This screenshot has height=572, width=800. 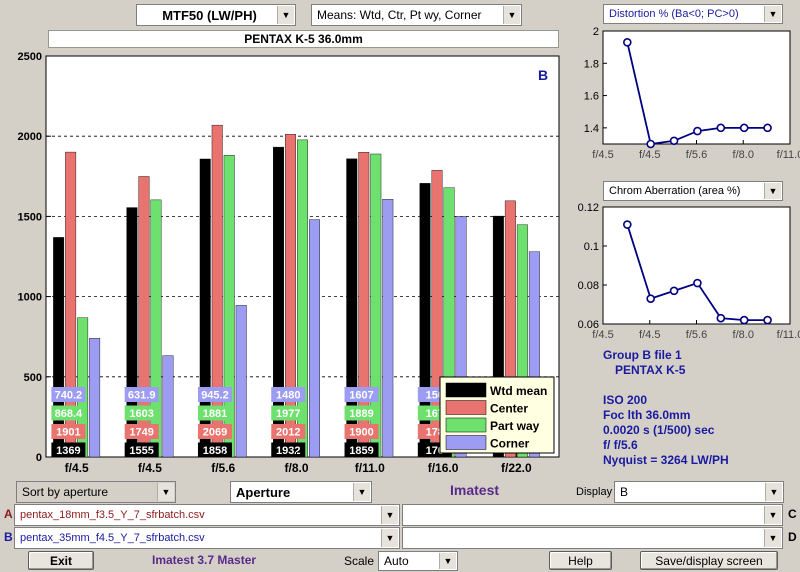 I want to click on file-a-select: pentax_18mm_f3.5_Y_7_sfrbatch.csv ▼, so click(x=207, y=515).